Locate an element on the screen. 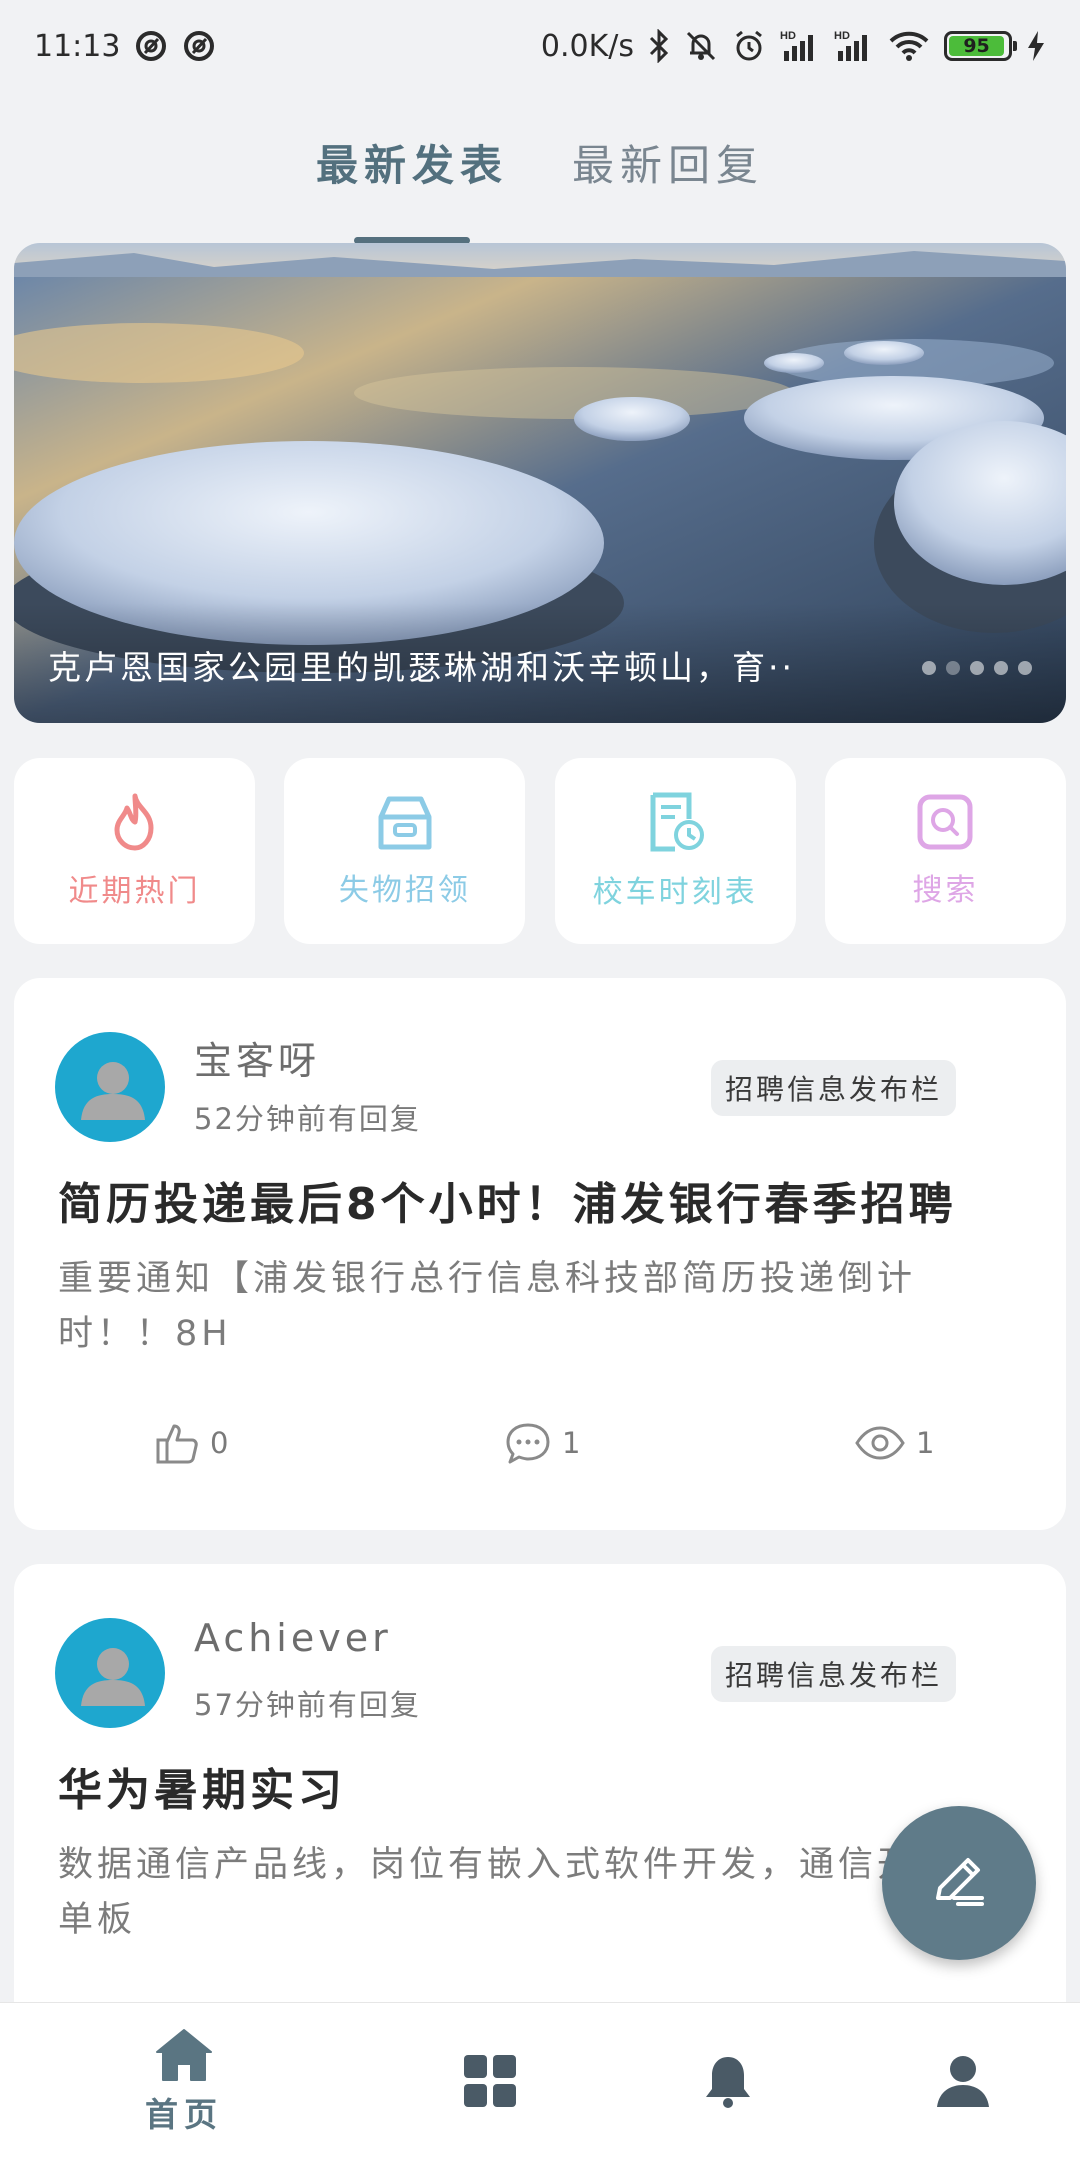  grid-icon is located at coordinates (490, 2081).